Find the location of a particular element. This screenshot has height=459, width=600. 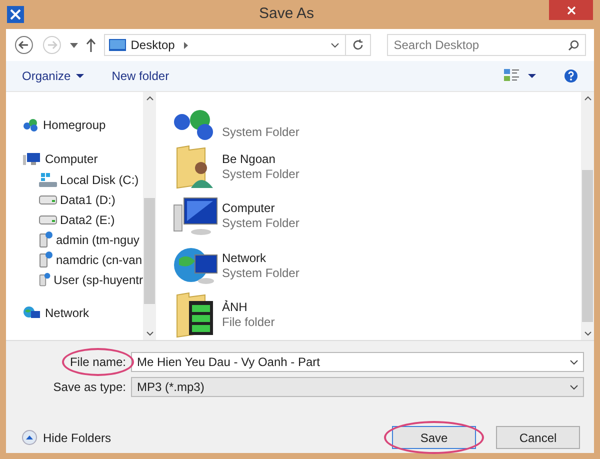

new-folder-button: New folder is located at coordinates (141, 76).